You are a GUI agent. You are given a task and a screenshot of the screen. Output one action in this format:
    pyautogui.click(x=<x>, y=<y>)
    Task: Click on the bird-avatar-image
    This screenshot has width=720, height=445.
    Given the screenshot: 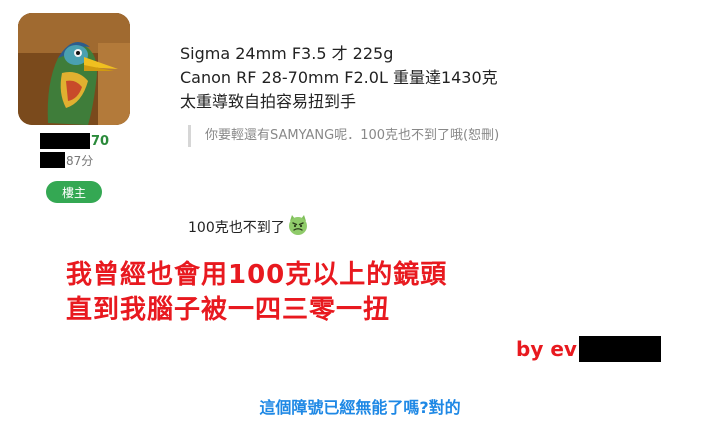 What is the action you would take?
    pyautogui.click(x=74, y=69)
    